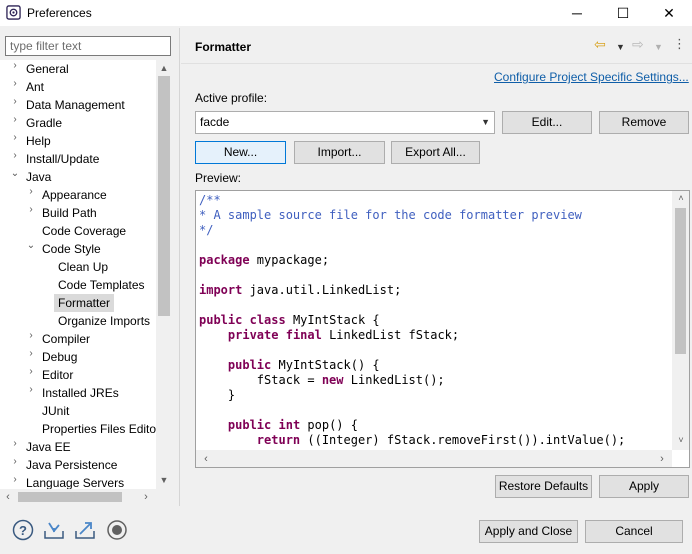  I want to click on filter-input, so click(88, 46).